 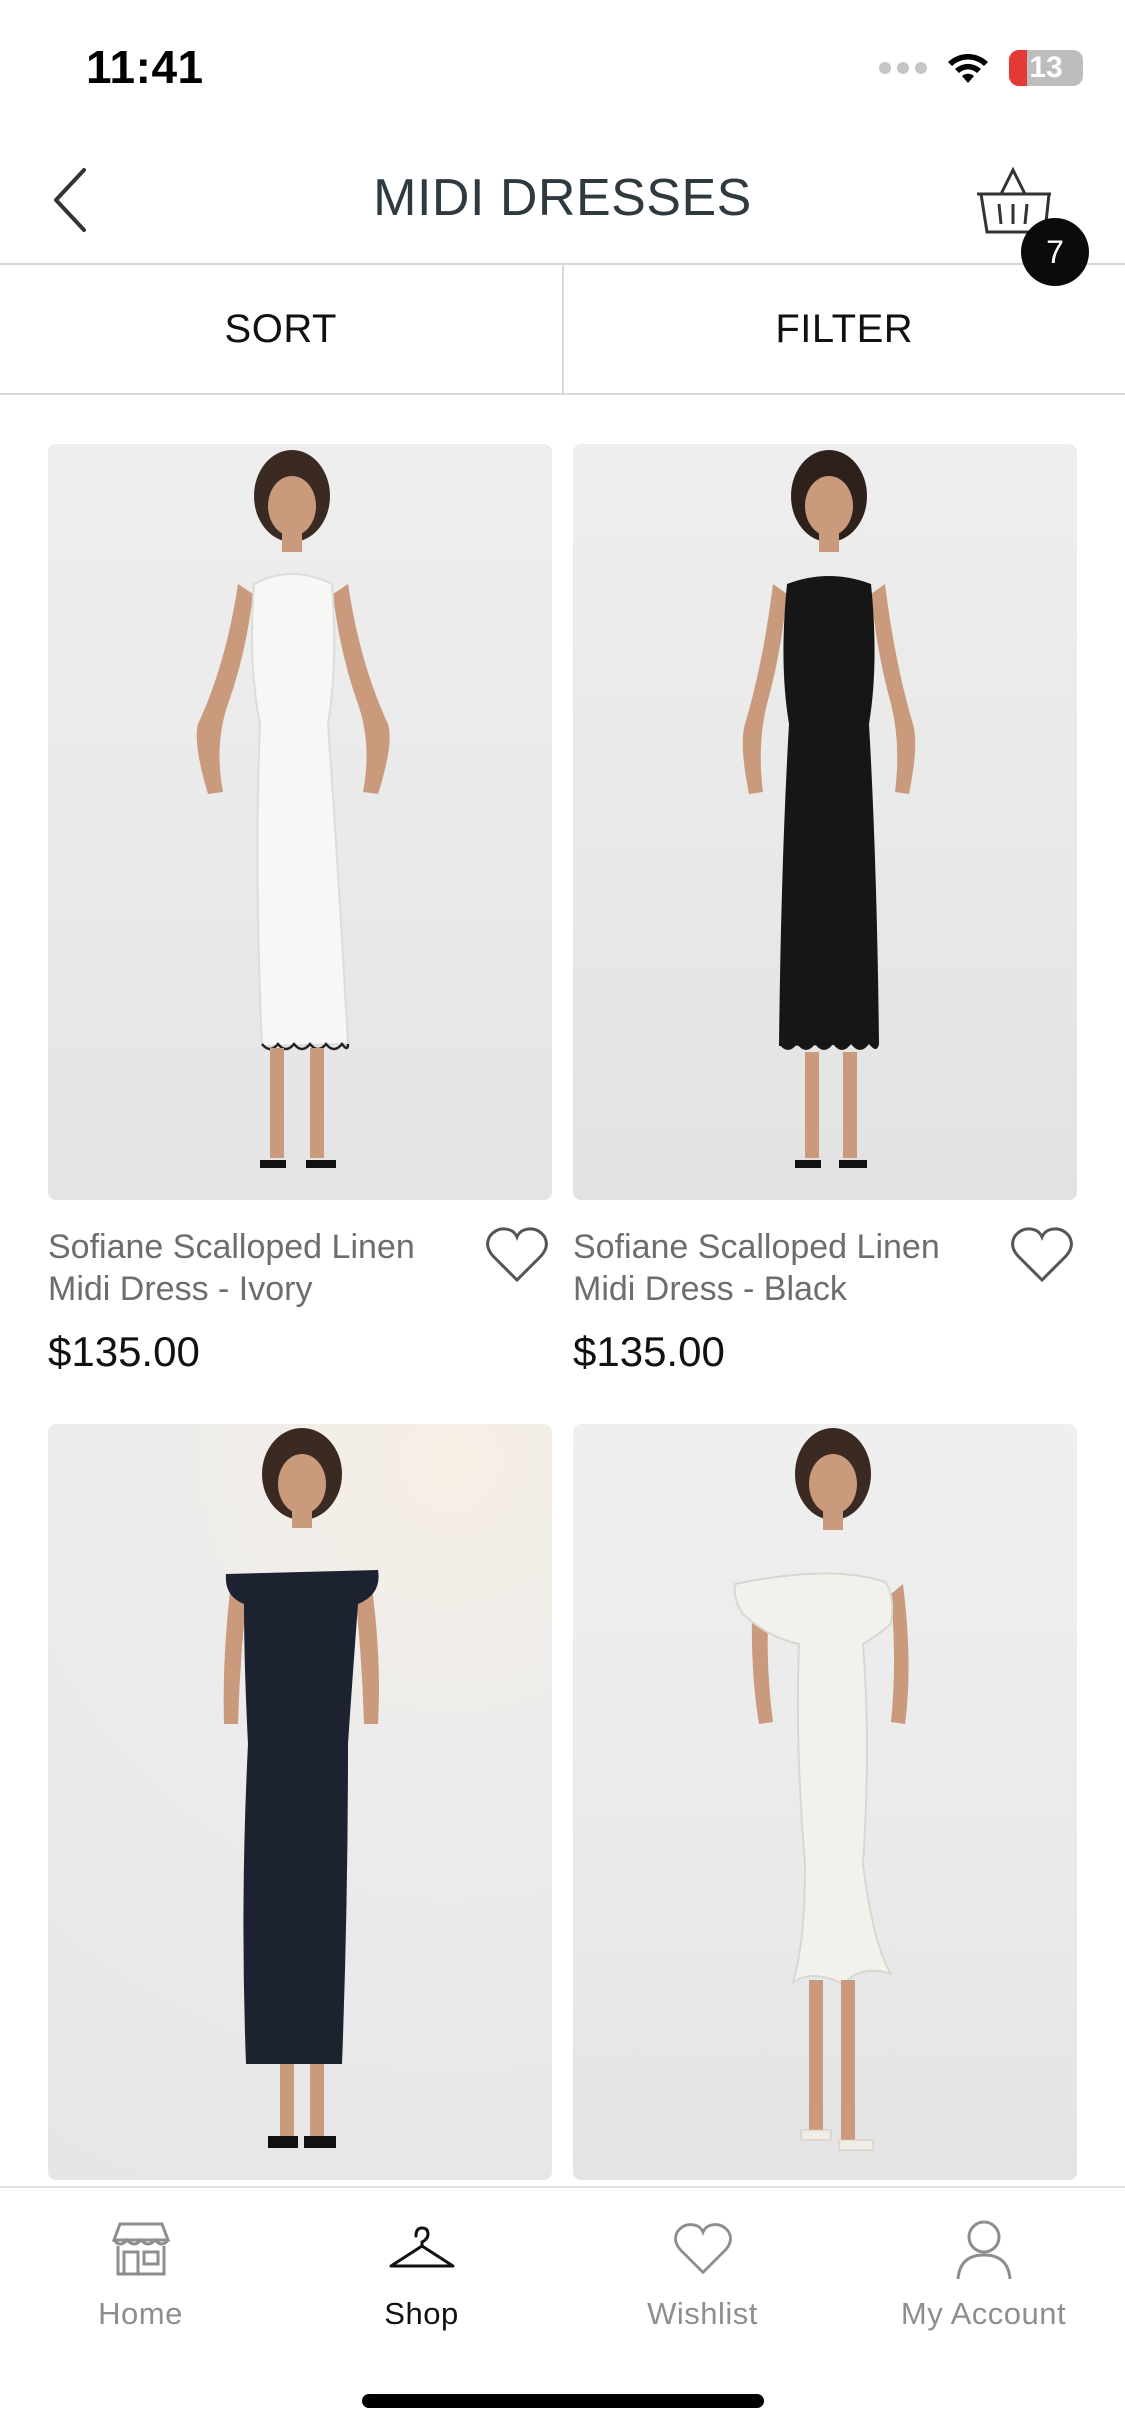 What do you see at coordinates (843, 329) in the screenshot?
I see `filter-button: FILTER` at bounding box center [843, 329].